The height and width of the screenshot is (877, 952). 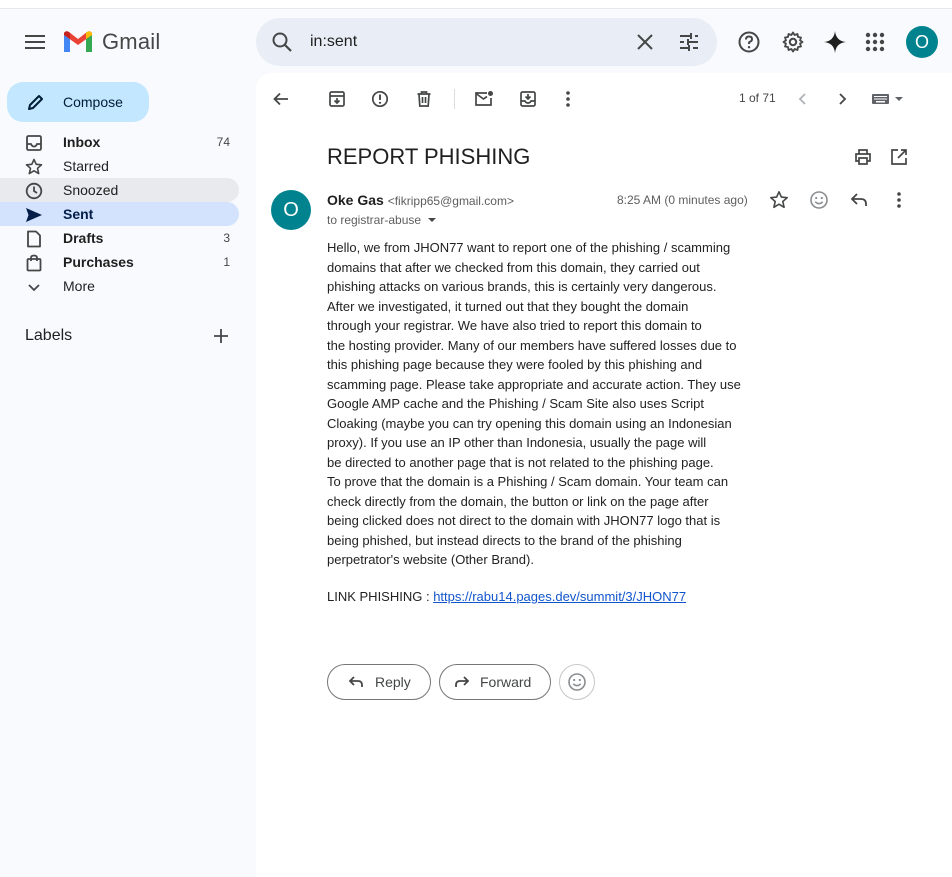 What do you see at coordinates (382, 220) in the screenshot?
I see `recipients-toggle: to registrar-abuse` at bounding box center [382, 220].